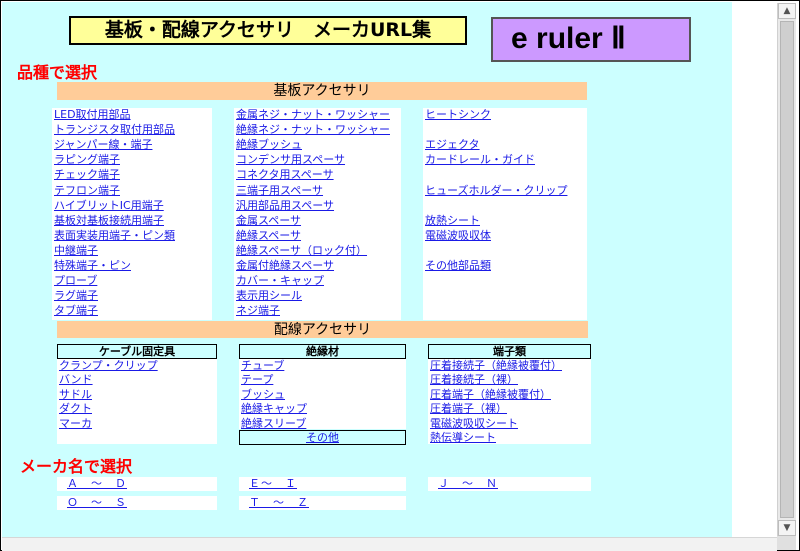 The width and height of the screenshot is (800, 551). Describe the element at coordinates (274, 409) in the screenshot. I see `insulation-item-link: 絶縁キャップ` at that location.